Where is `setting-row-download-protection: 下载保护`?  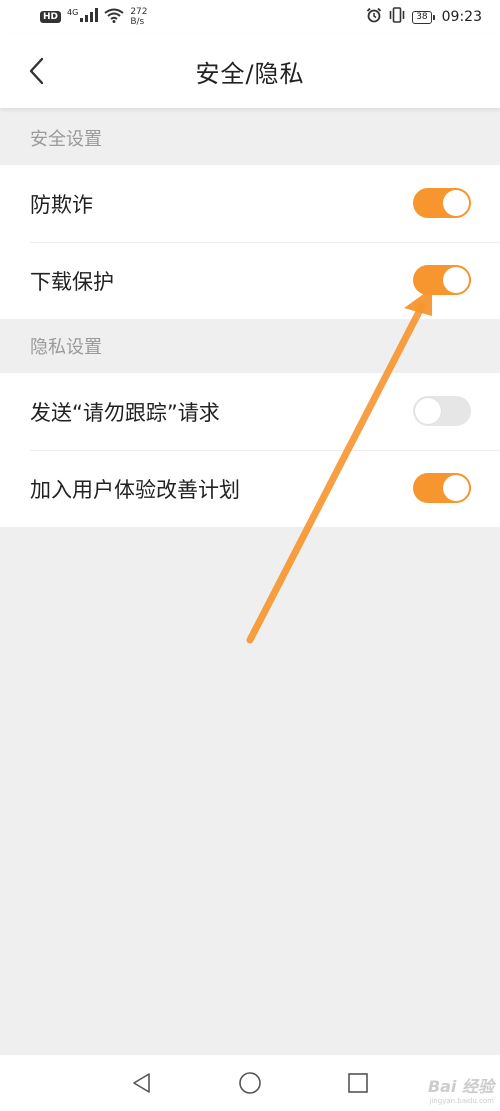
setting-row-download-protection: 下载保护 is located at coordinates (250, 280).